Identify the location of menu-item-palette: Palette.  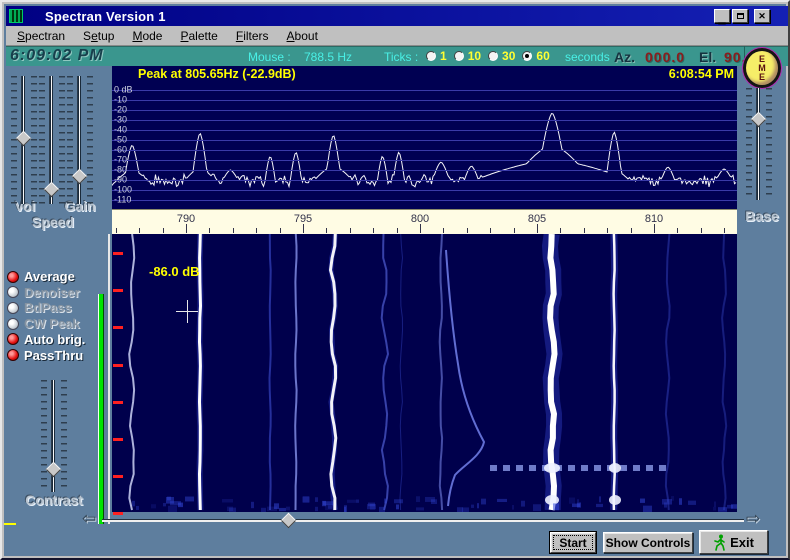
(198, 36).